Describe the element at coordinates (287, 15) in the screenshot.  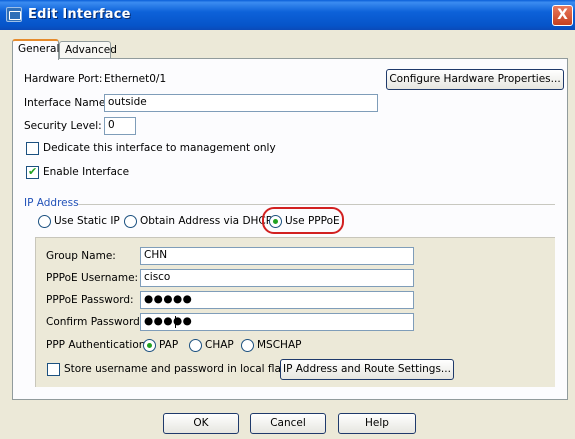
I see `title-bar: Edit Interface X` at that location.